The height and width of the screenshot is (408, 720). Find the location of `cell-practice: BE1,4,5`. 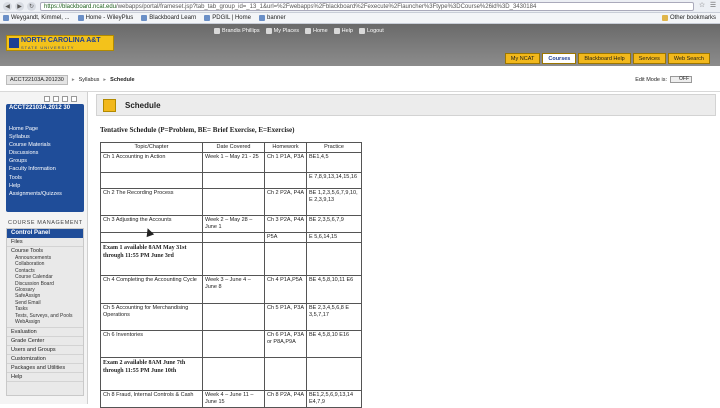

cell-practice: BE1,4,5 is located at coordinates (334, 162).